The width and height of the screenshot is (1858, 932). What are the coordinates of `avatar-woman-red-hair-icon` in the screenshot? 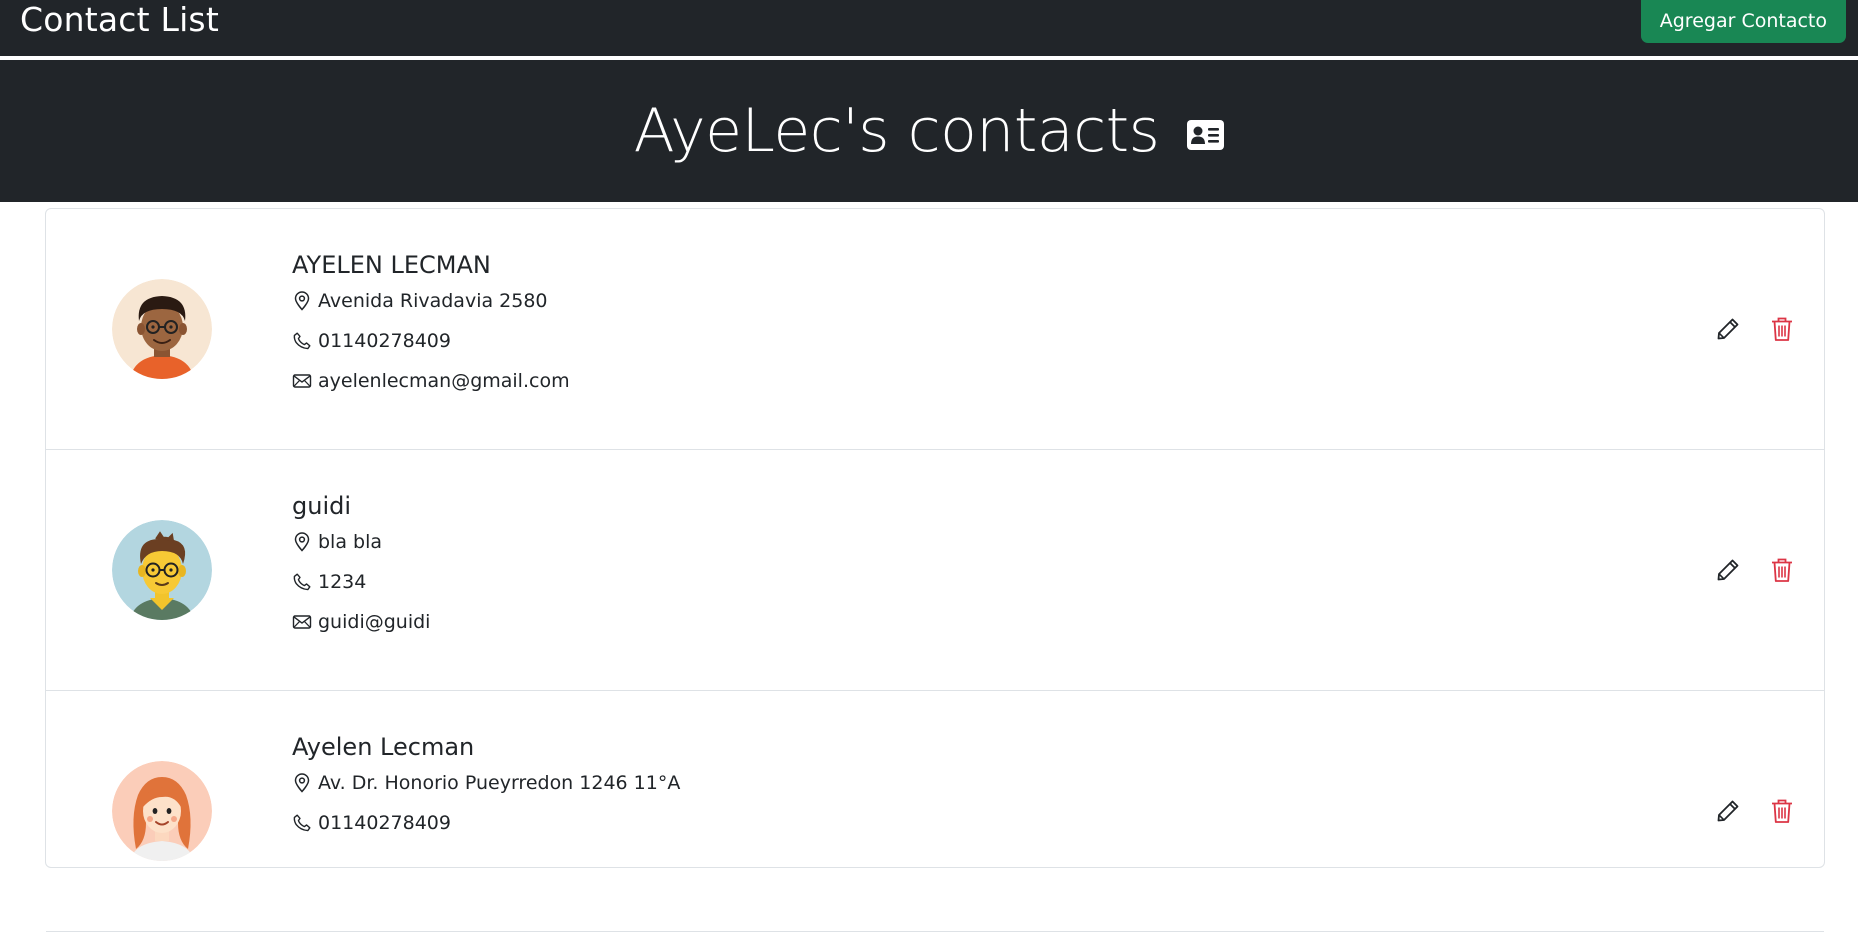 It's located at (162, 811).